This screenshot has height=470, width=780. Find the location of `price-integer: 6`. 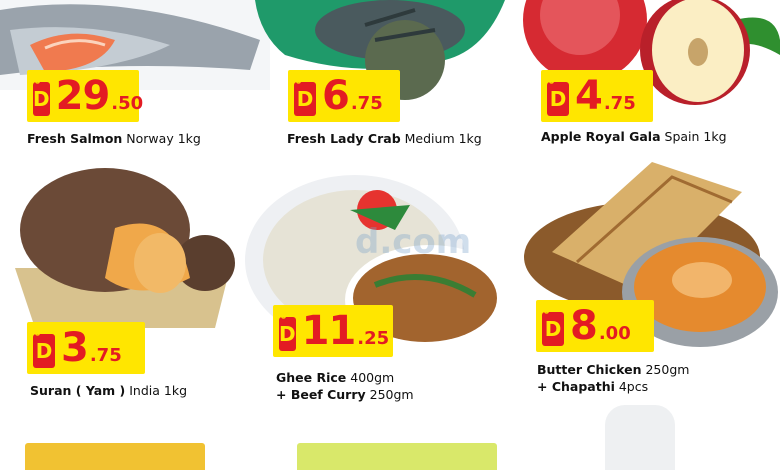

price-integer: 6 is located at coordinates (336, 96).